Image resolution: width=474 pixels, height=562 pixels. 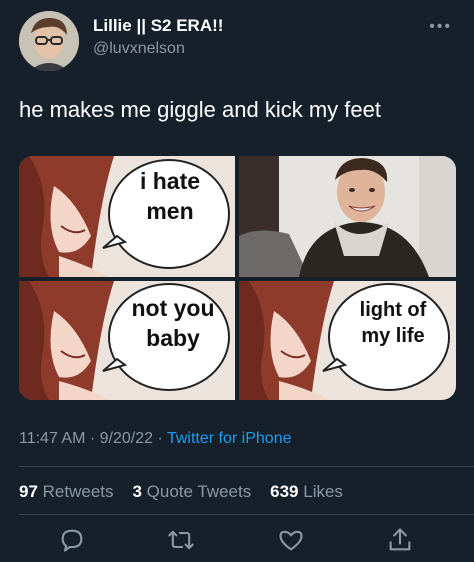 What do you see at coordinates (28, 491) in the screenshot?
I see `retweets-count: 97` at bounding box center [28, 491].